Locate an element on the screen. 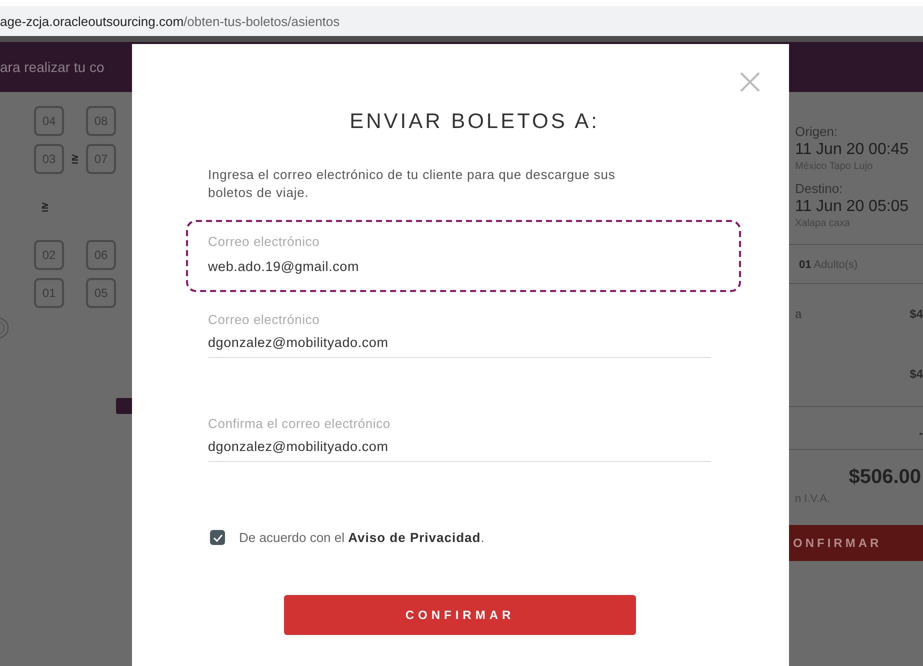 Image resolution: width=923 pixels, height=666 pixels. url-host: age-zcja.oracleoutsourcing.com is located at coordinates (92, 21).